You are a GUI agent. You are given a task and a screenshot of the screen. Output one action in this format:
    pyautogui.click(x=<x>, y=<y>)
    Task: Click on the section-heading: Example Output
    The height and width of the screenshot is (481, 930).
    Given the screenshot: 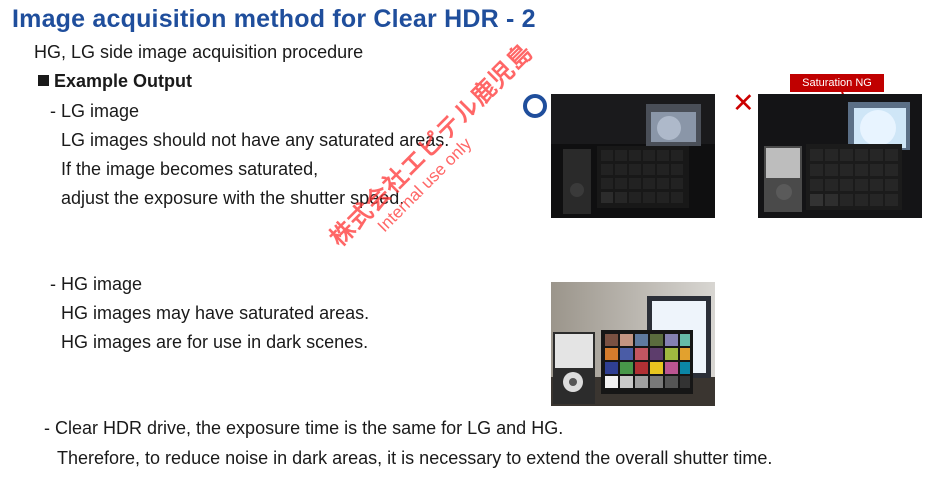 What is the action you would take?
    pyautogui.click(x=115, y=81)
    